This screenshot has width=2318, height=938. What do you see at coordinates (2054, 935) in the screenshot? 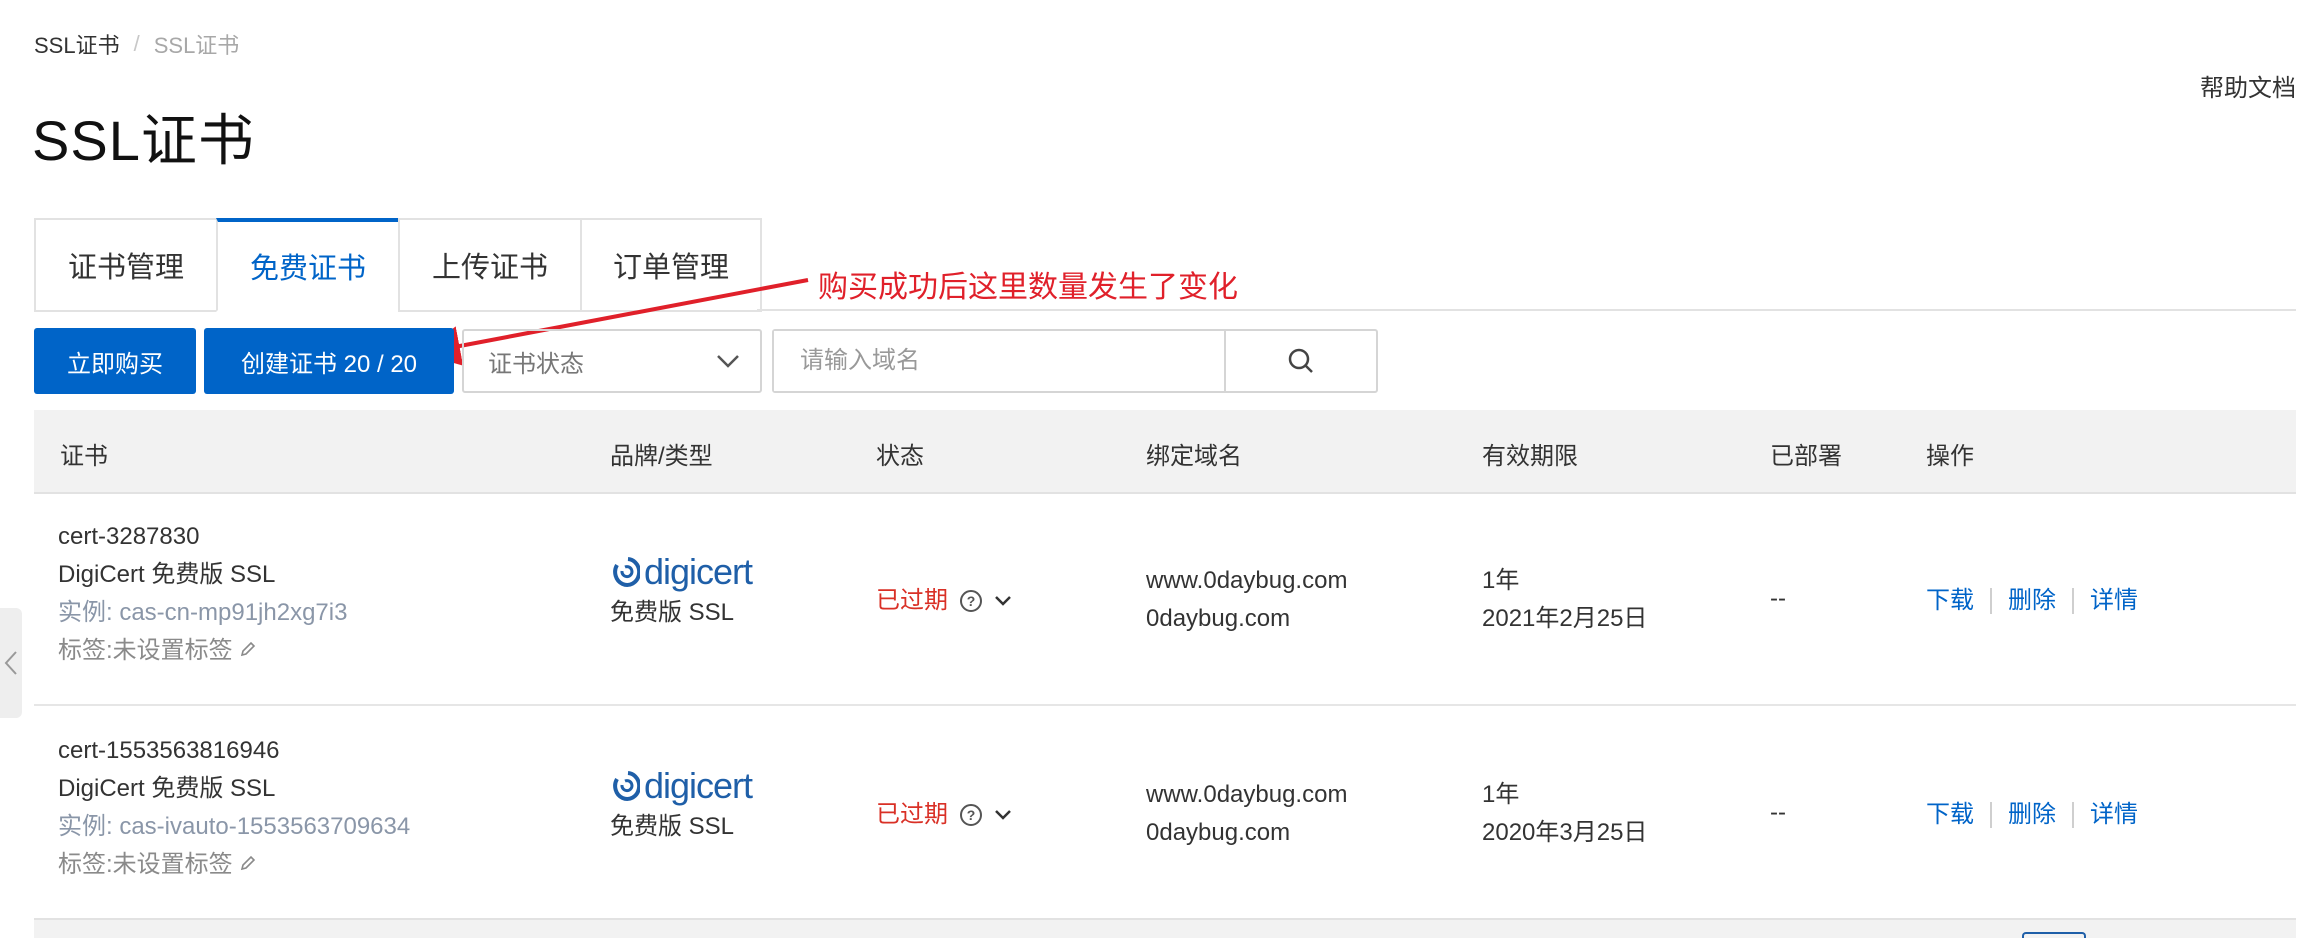
I see `pagination-button` at bounding box center [2054, 935].